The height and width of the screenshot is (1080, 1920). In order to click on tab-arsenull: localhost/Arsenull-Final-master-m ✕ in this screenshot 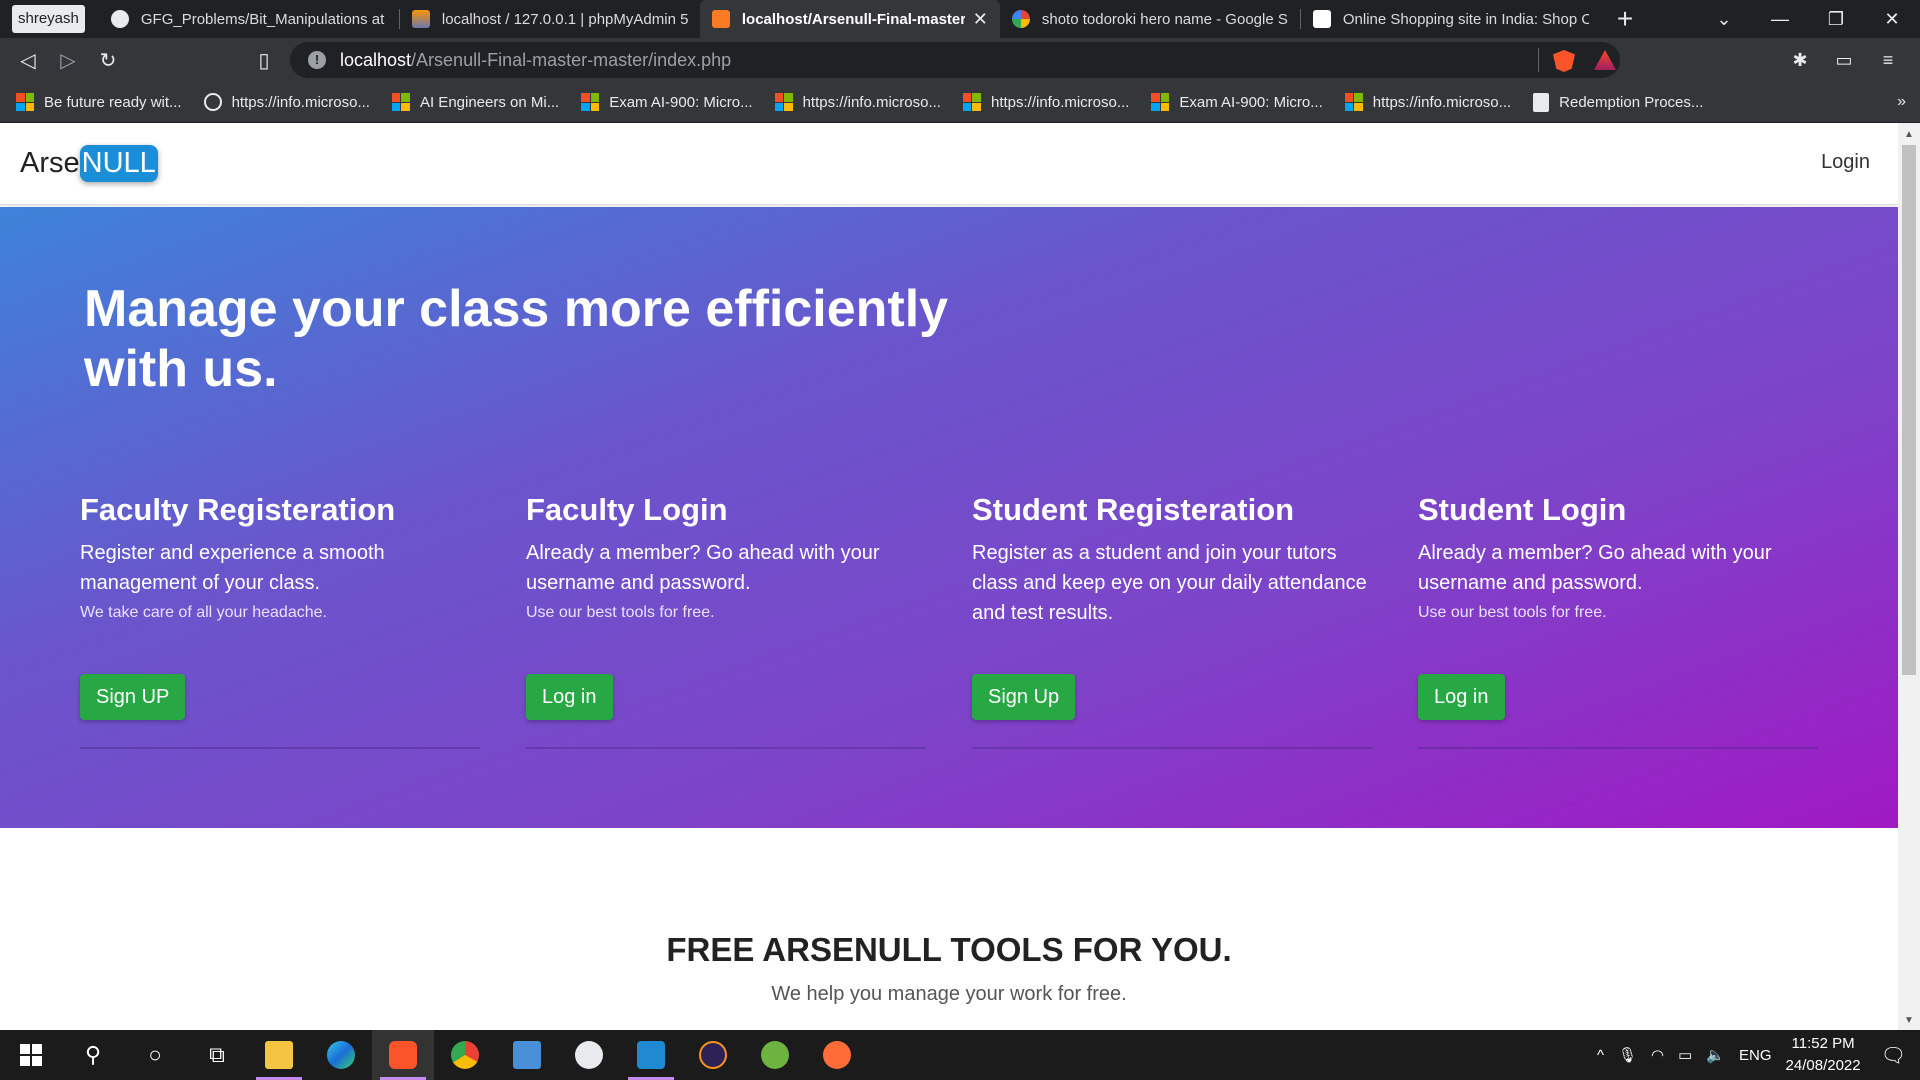, I will do `click(849, 19)`.